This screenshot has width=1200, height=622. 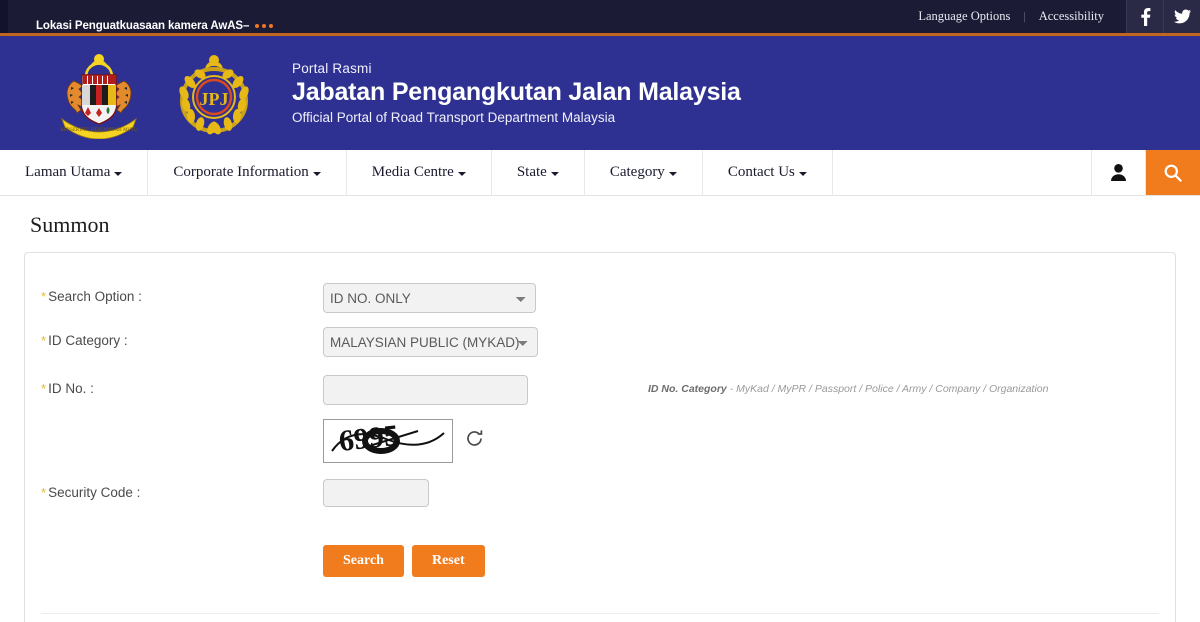 I want to click on site-title: Jabatan Pengangkutan Jalan Malaysia, so click(x=516, y=92).